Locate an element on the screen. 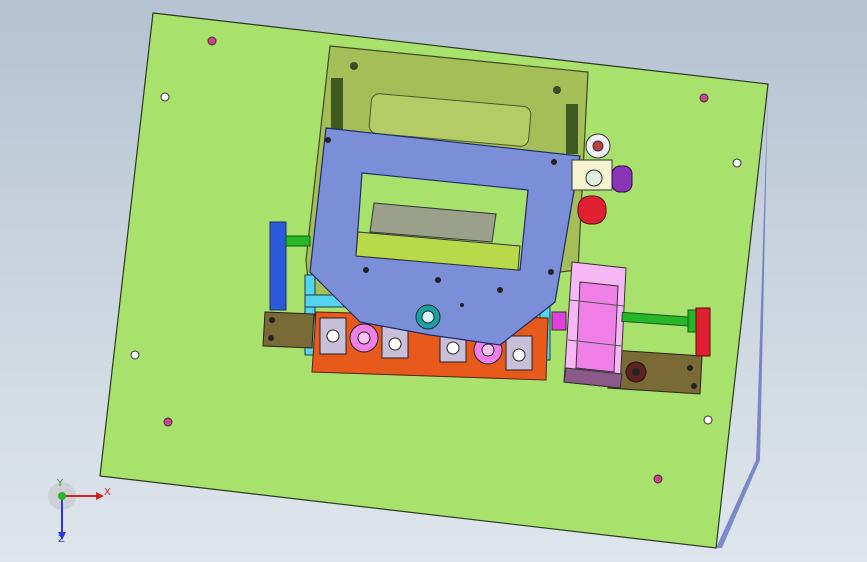  right-brown-bar is located at coordinates (655, 372).